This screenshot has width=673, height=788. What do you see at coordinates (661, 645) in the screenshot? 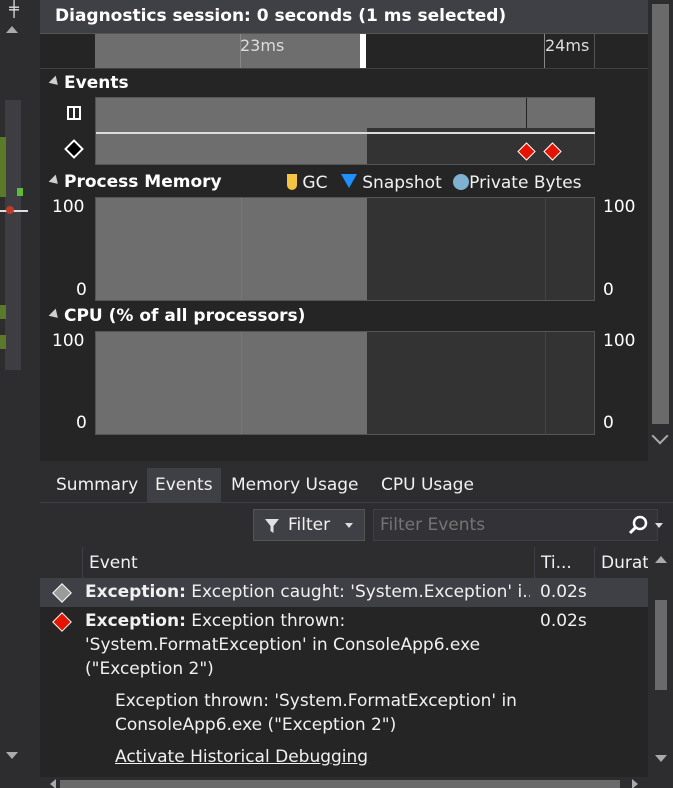
I see `table-scroll-thumb` at bounding box center [661, 645].